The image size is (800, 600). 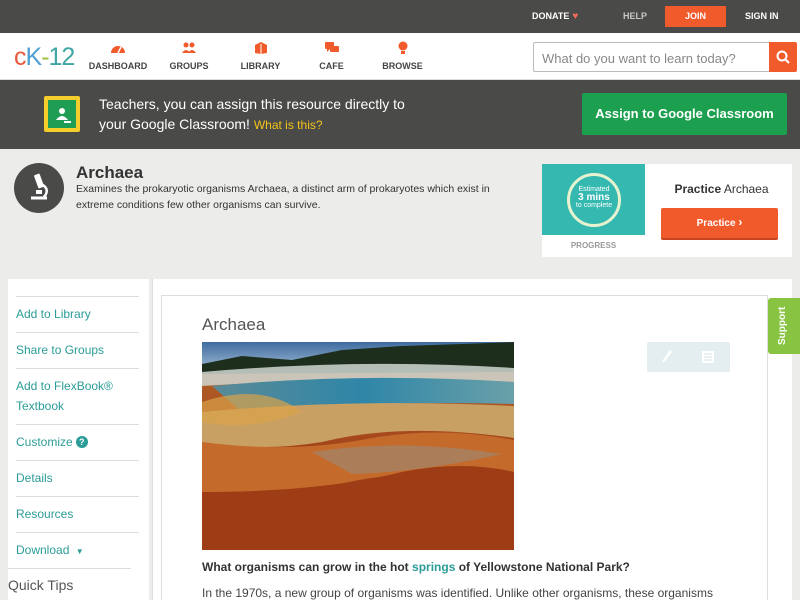 I want to click on practice-title-bold: Practice, so click(x=698, y=189).